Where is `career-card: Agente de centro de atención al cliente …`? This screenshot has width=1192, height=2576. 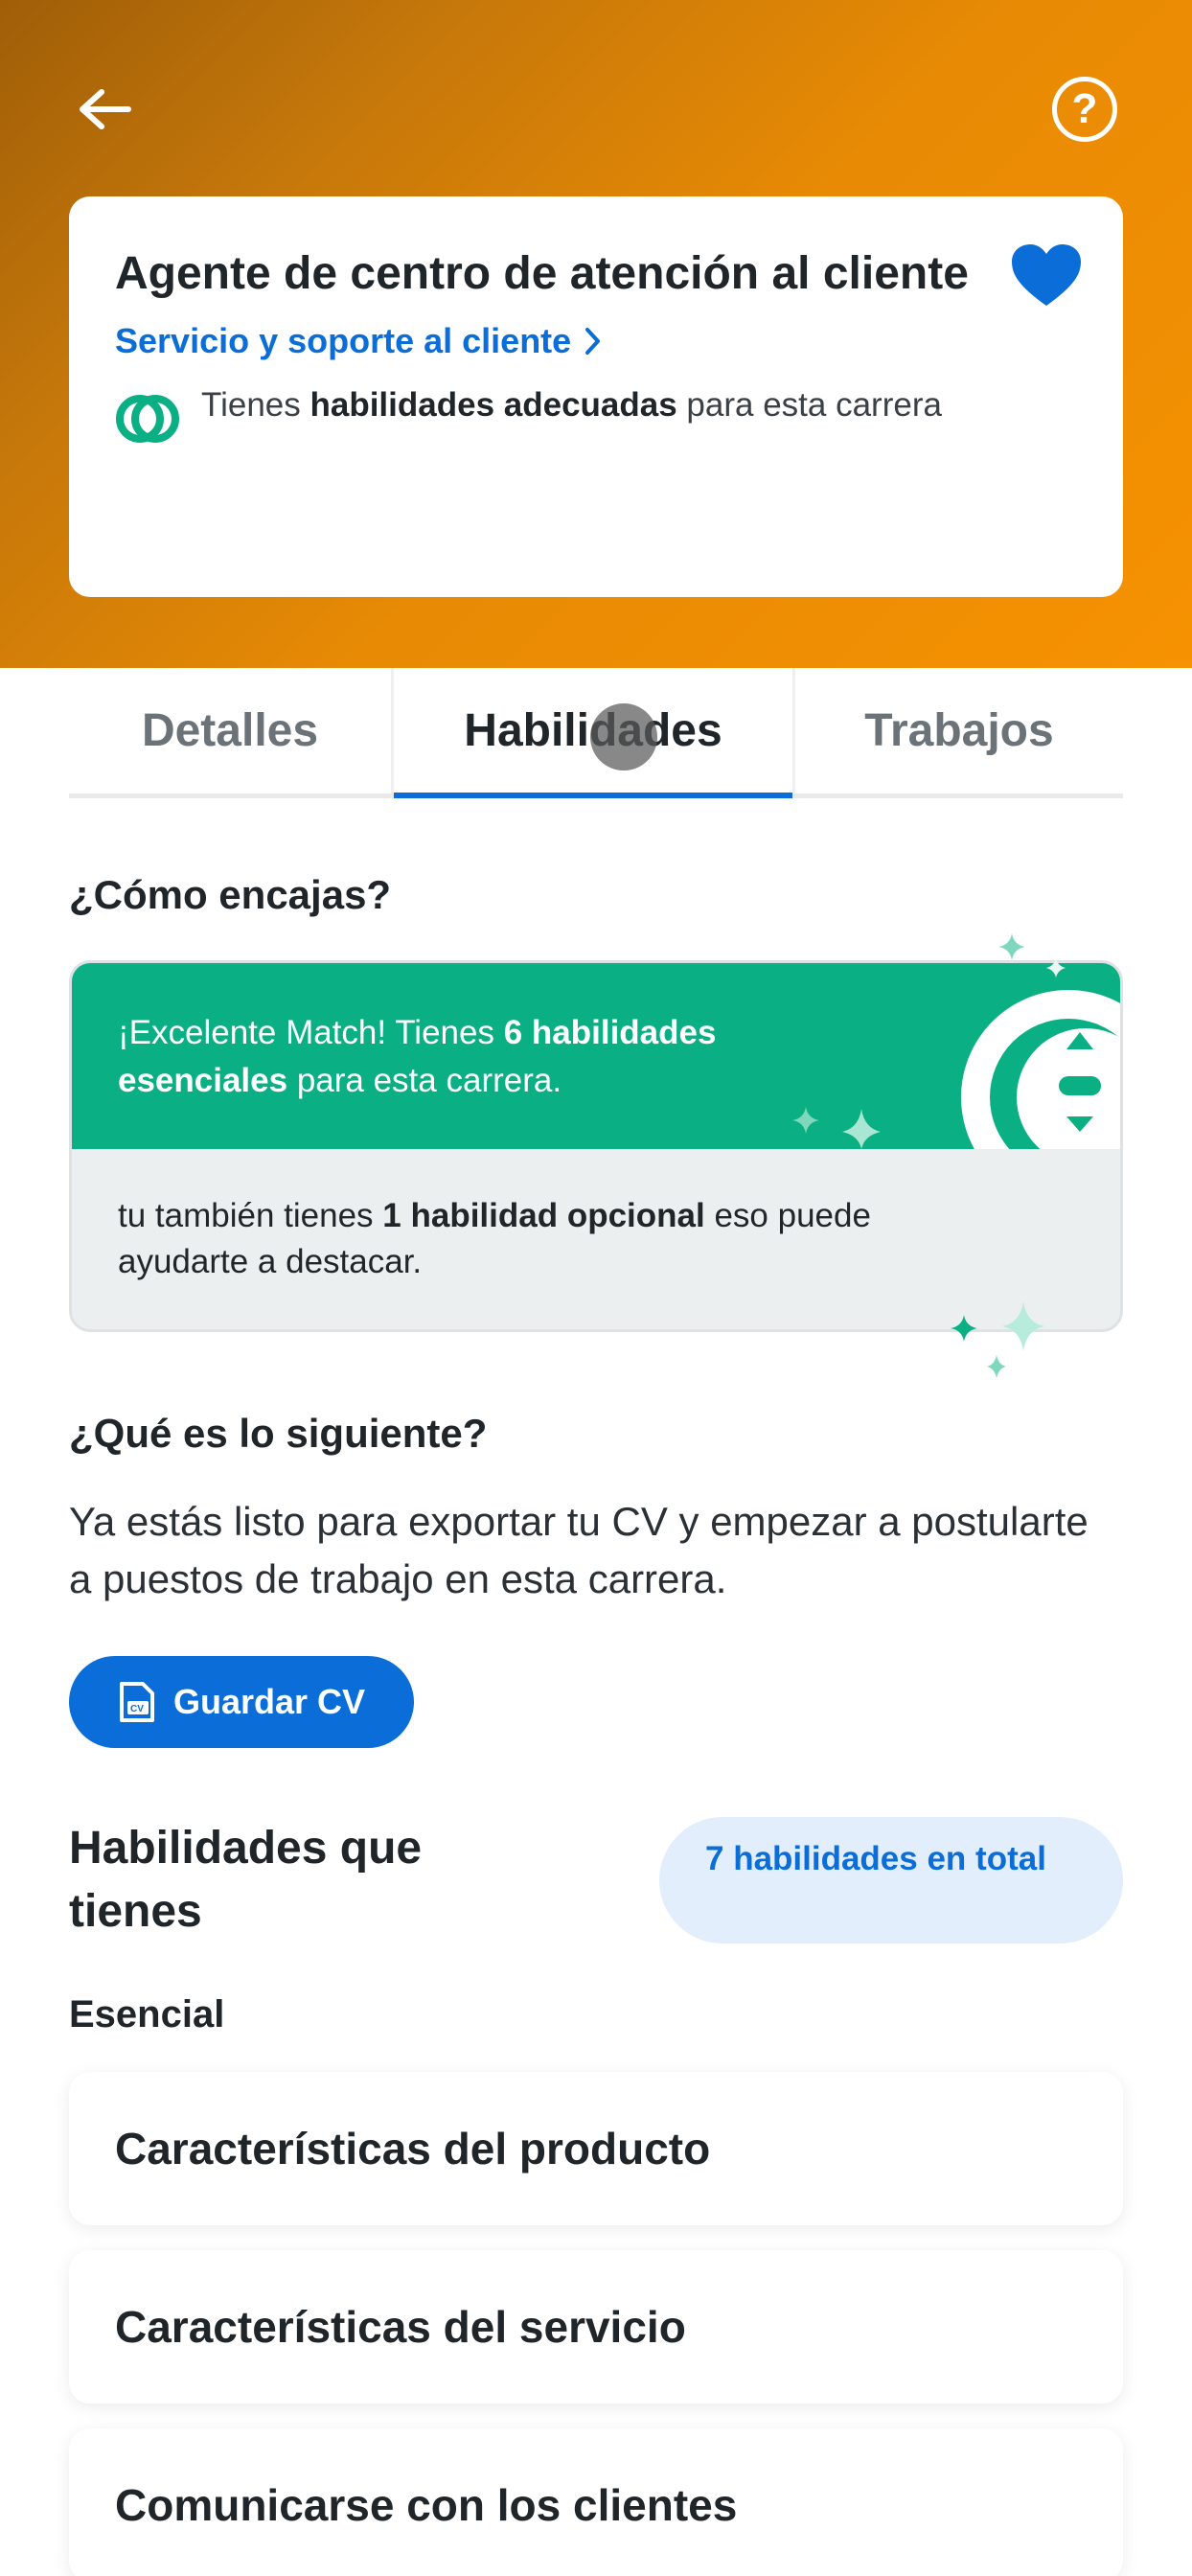
career-card: Agente de centro de atención al cliente … is located at coordinates (596, 397).